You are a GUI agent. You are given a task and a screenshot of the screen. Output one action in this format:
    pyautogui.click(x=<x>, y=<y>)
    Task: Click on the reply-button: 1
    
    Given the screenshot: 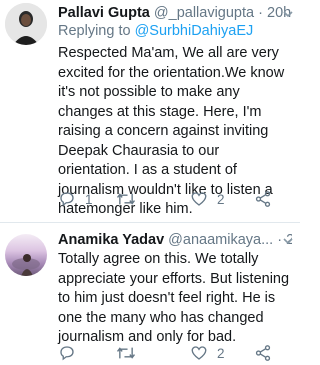 What is the action you would take?
    pyautogui.click(x=87, y=199)
    